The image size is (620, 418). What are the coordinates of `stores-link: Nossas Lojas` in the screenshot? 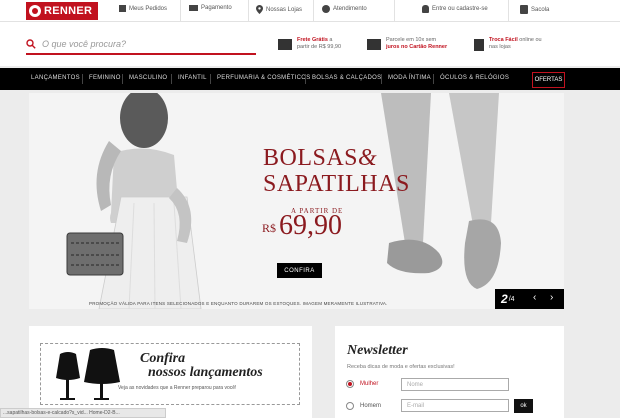 It's located at (279, 9).